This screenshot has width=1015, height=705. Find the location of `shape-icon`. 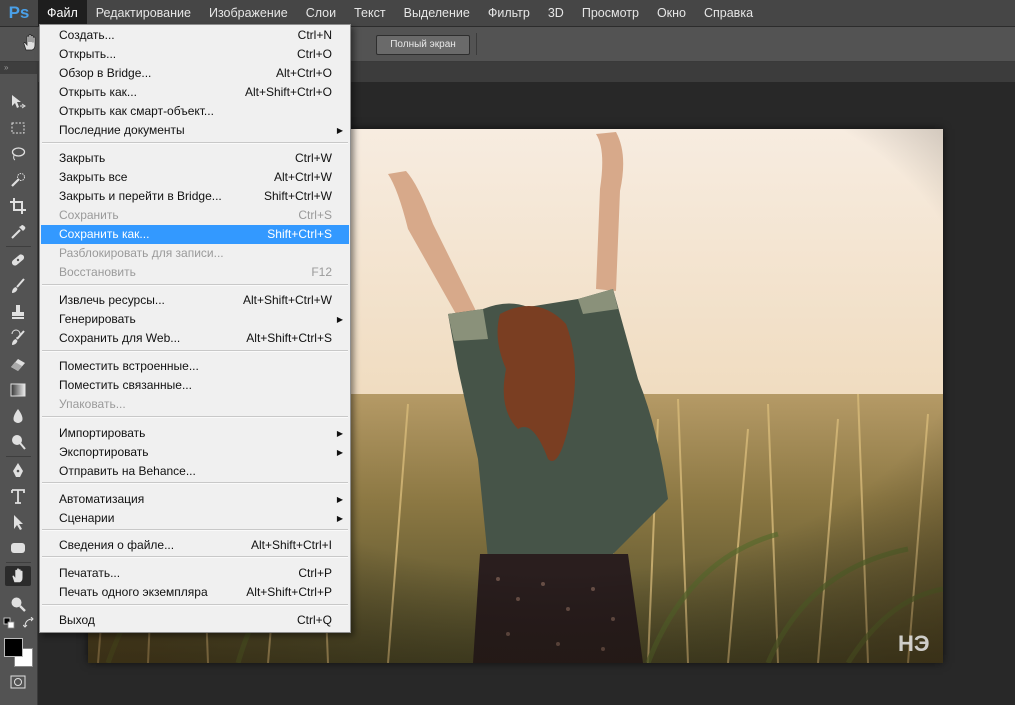

shape-icon is located at coordinates (18, 548).